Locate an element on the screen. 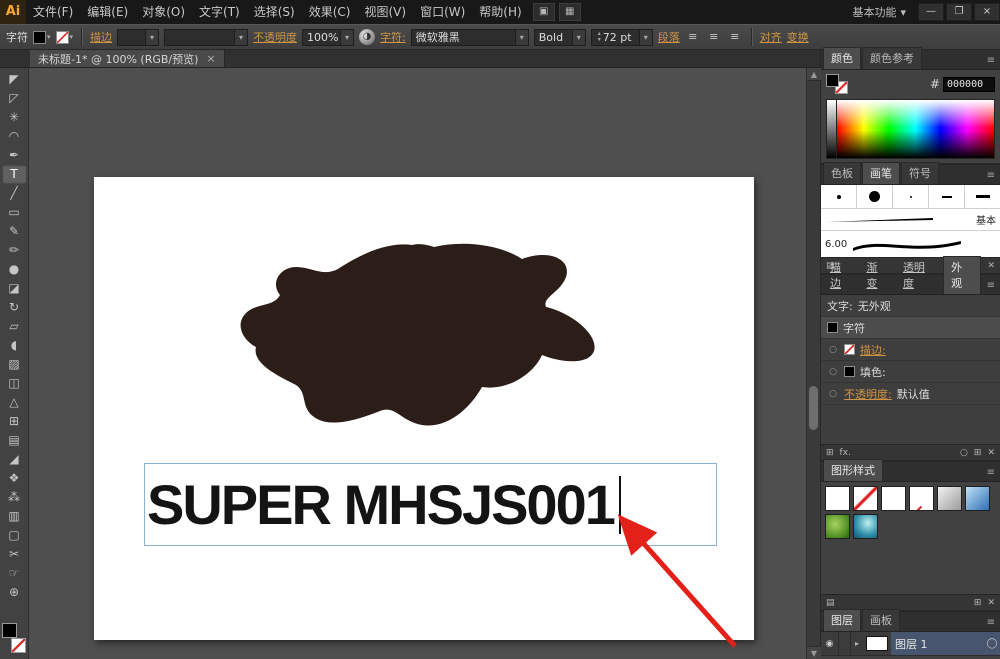 This screenshot has width=1000, height=659. workspace-switcher: 基本功能 ▾ is located at coordinates (879, 12).